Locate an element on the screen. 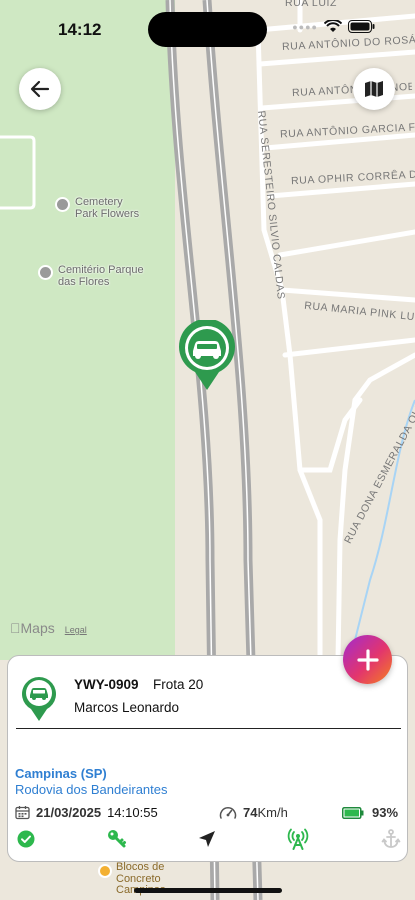  key-icon is located at coordinates (117, 839).